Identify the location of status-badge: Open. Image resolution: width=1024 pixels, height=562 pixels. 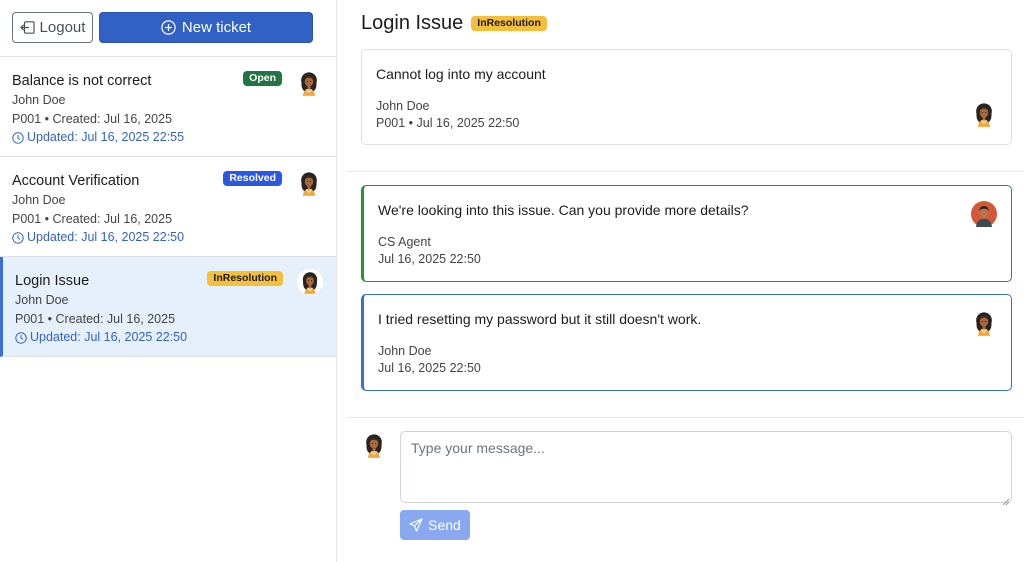
(262, 78).